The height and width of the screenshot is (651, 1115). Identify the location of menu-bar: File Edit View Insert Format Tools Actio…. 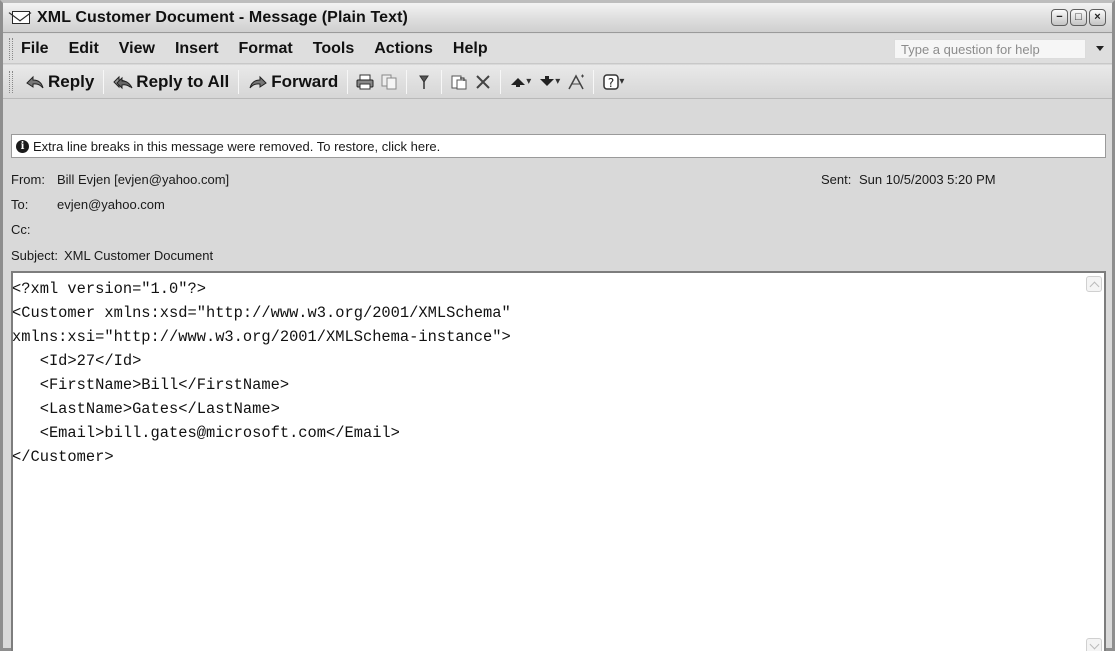
(557, 49).